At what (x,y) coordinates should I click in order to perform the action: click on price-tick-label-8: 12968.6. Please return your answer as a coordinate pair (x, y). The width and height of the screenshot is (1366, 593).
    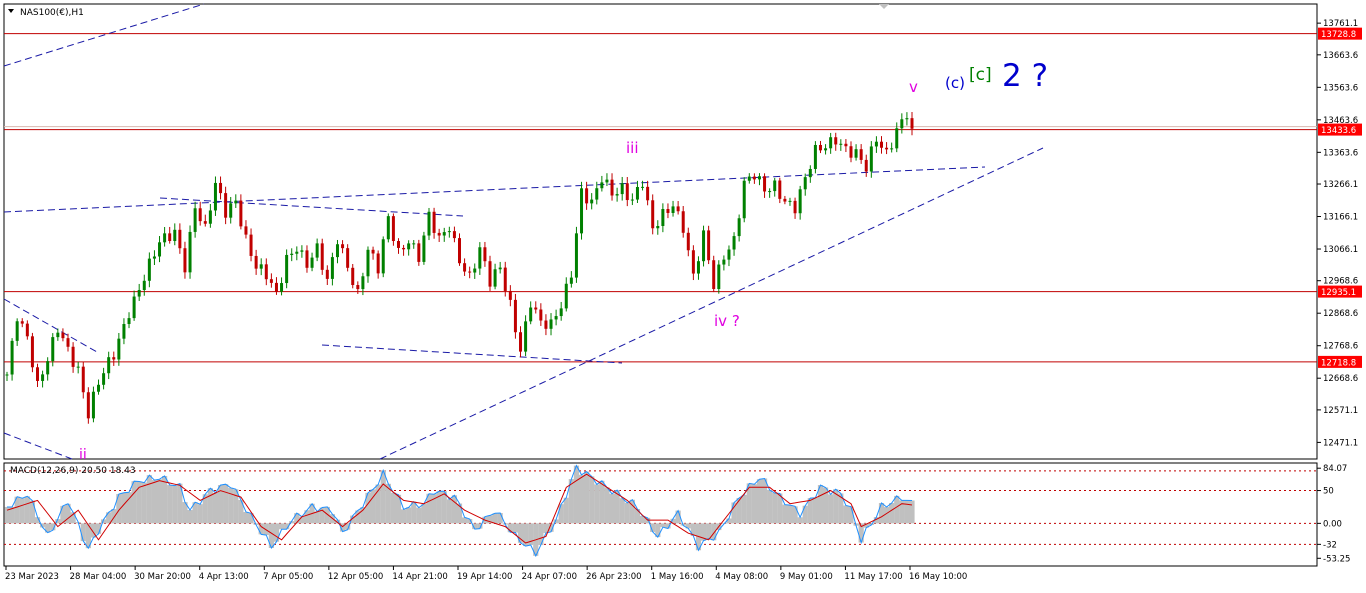
    Looking at the image, I should click on (1340, 282).